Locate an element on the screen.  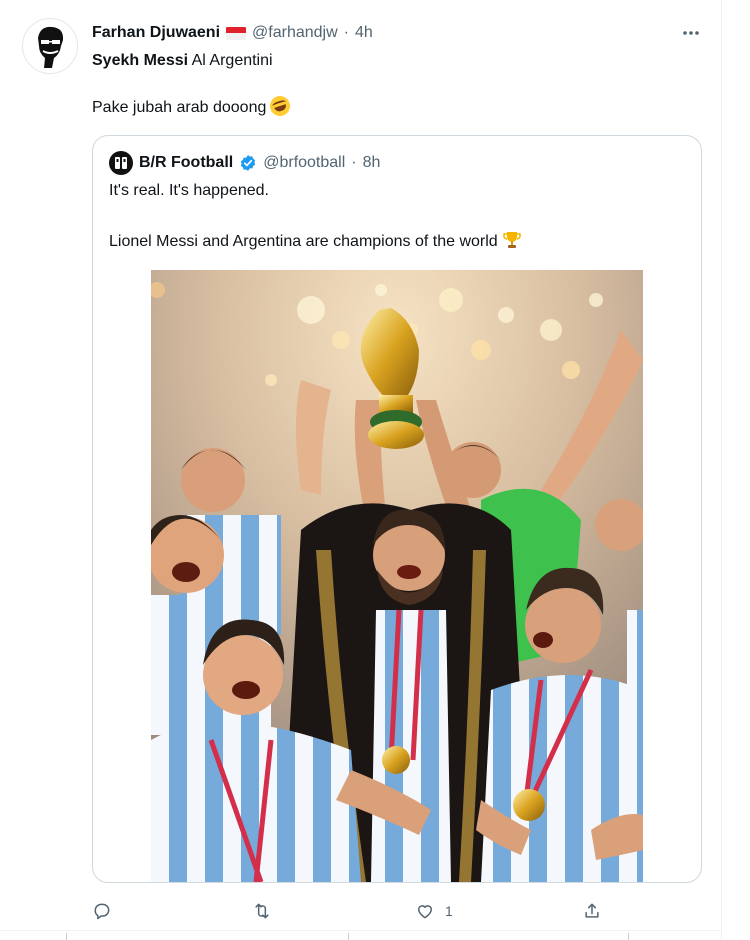
quoted-handle: @brfootball is located at coordinates (304, 163).